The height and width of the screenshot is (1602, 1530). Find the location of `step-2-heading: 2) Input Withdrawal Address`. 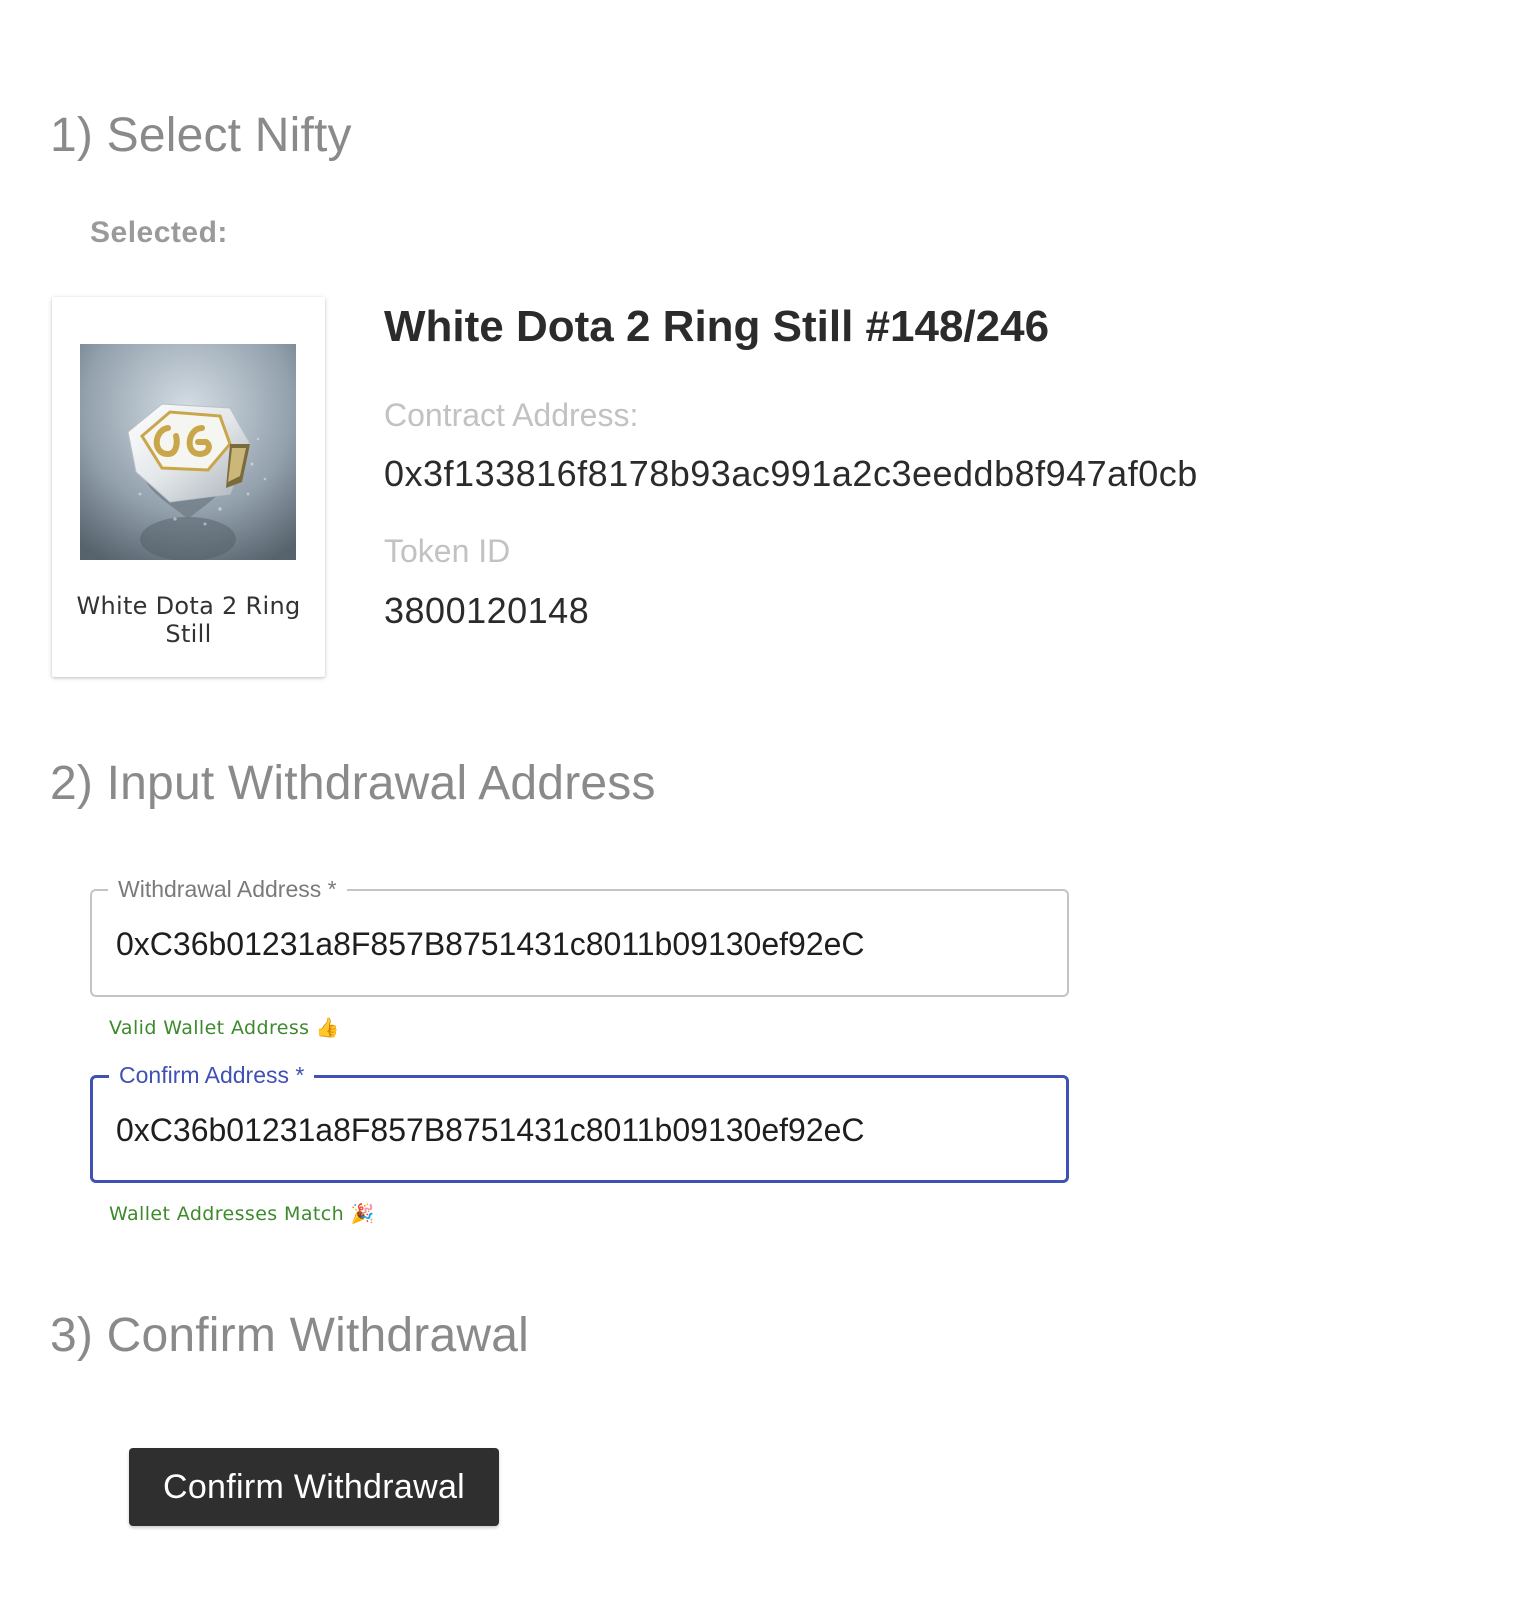

step-2-heading: 2) Input Withdrawal Address is located at coordinates (353, 783).